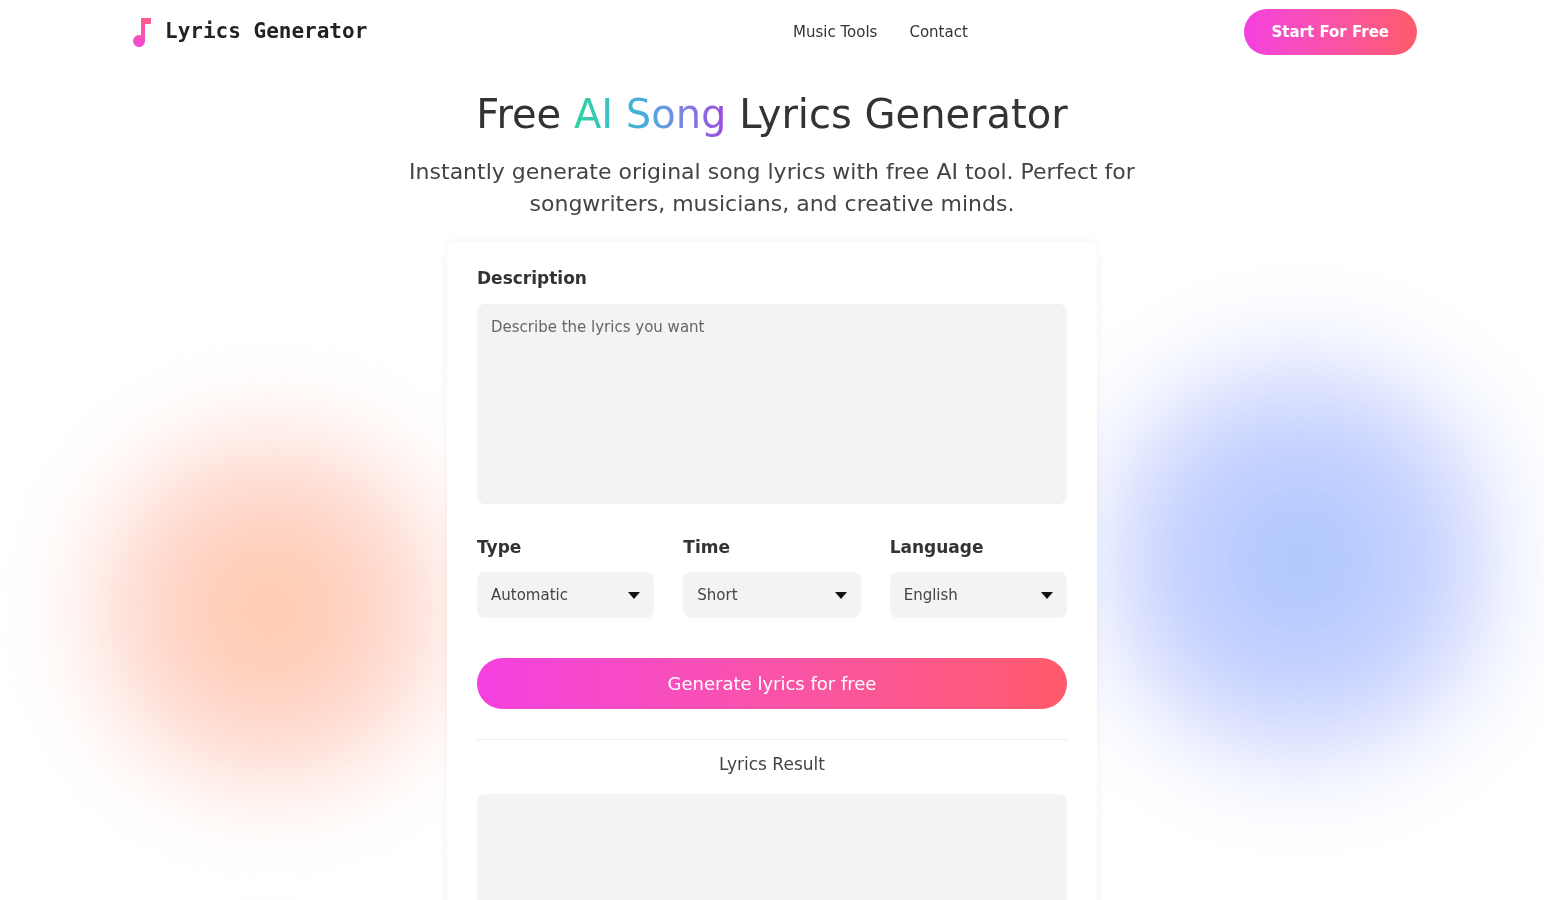  What do you see at coordinates (532, 278) in the screenshot?
I see `field-label: Description` at bounding box center [532, 278].